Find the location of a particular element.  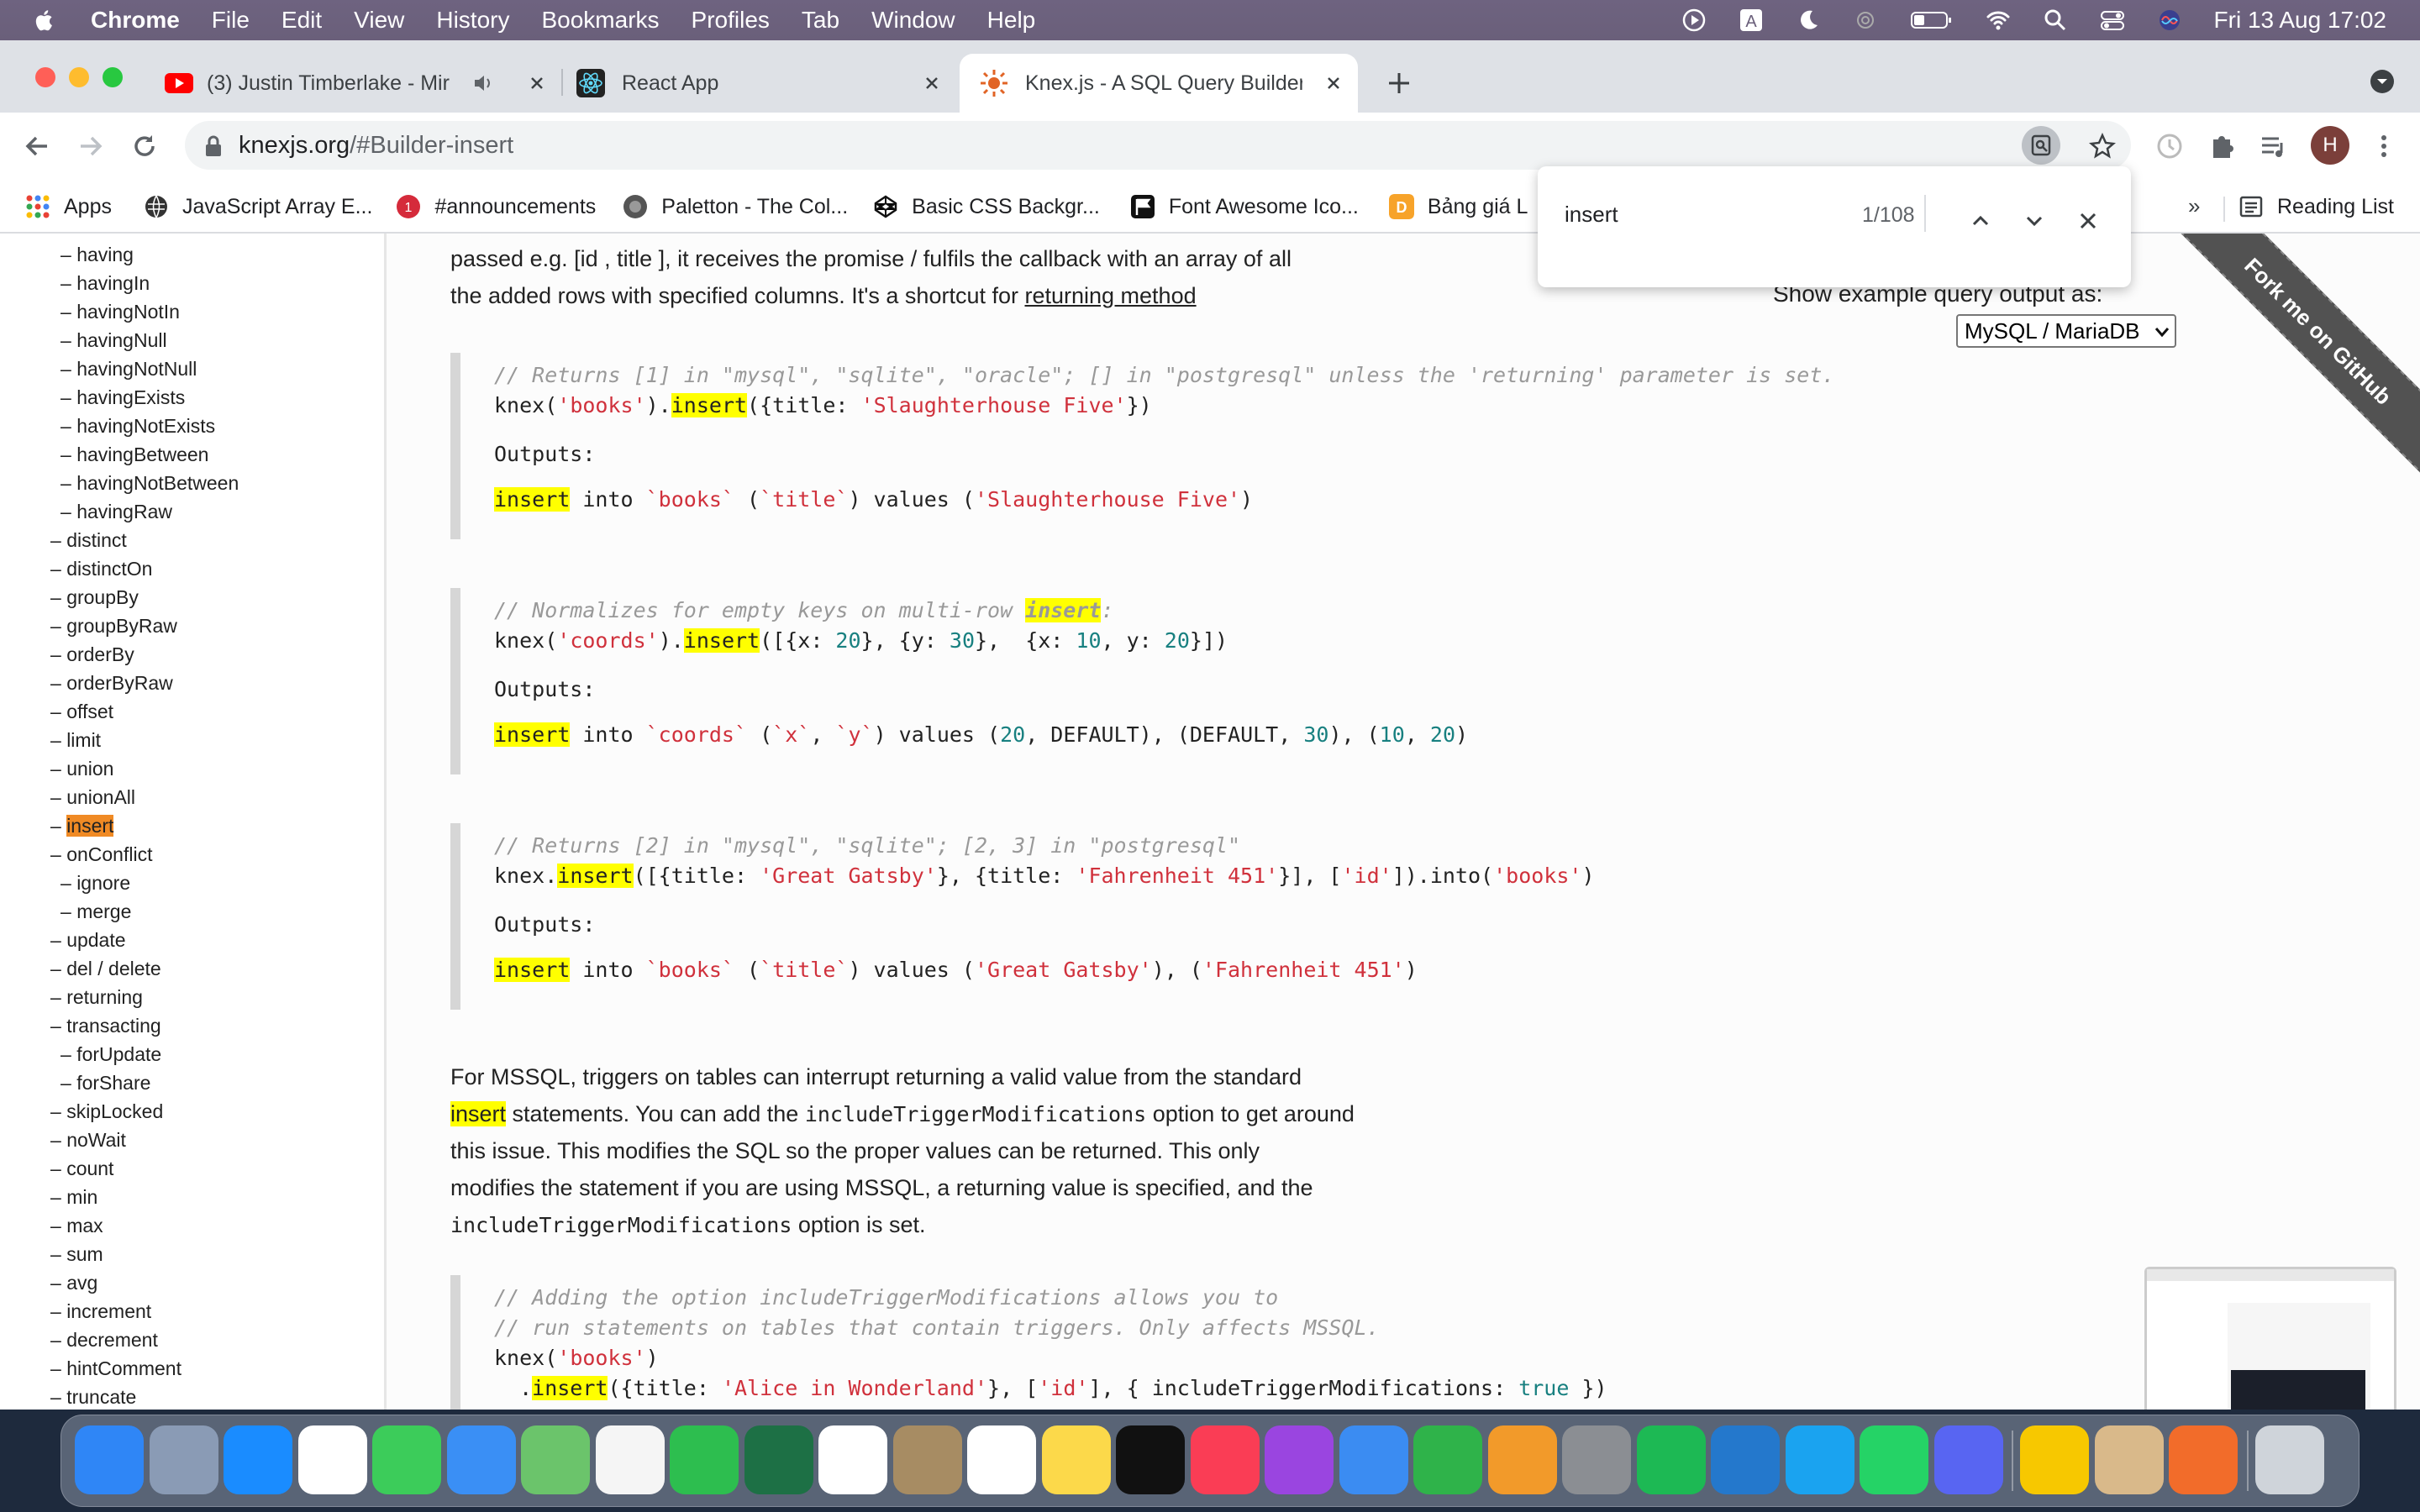

dialect-select: MySQL / MariaDB is located at coordinates (2066, 331).